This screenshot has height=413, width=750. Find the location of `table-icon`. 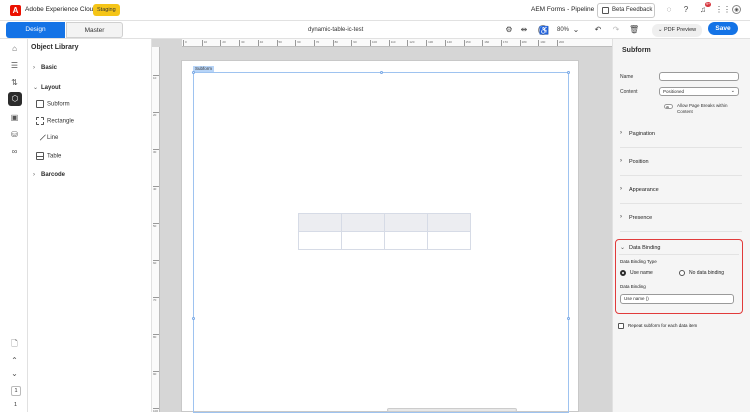

table-icon is located at coordinates (40, 156).